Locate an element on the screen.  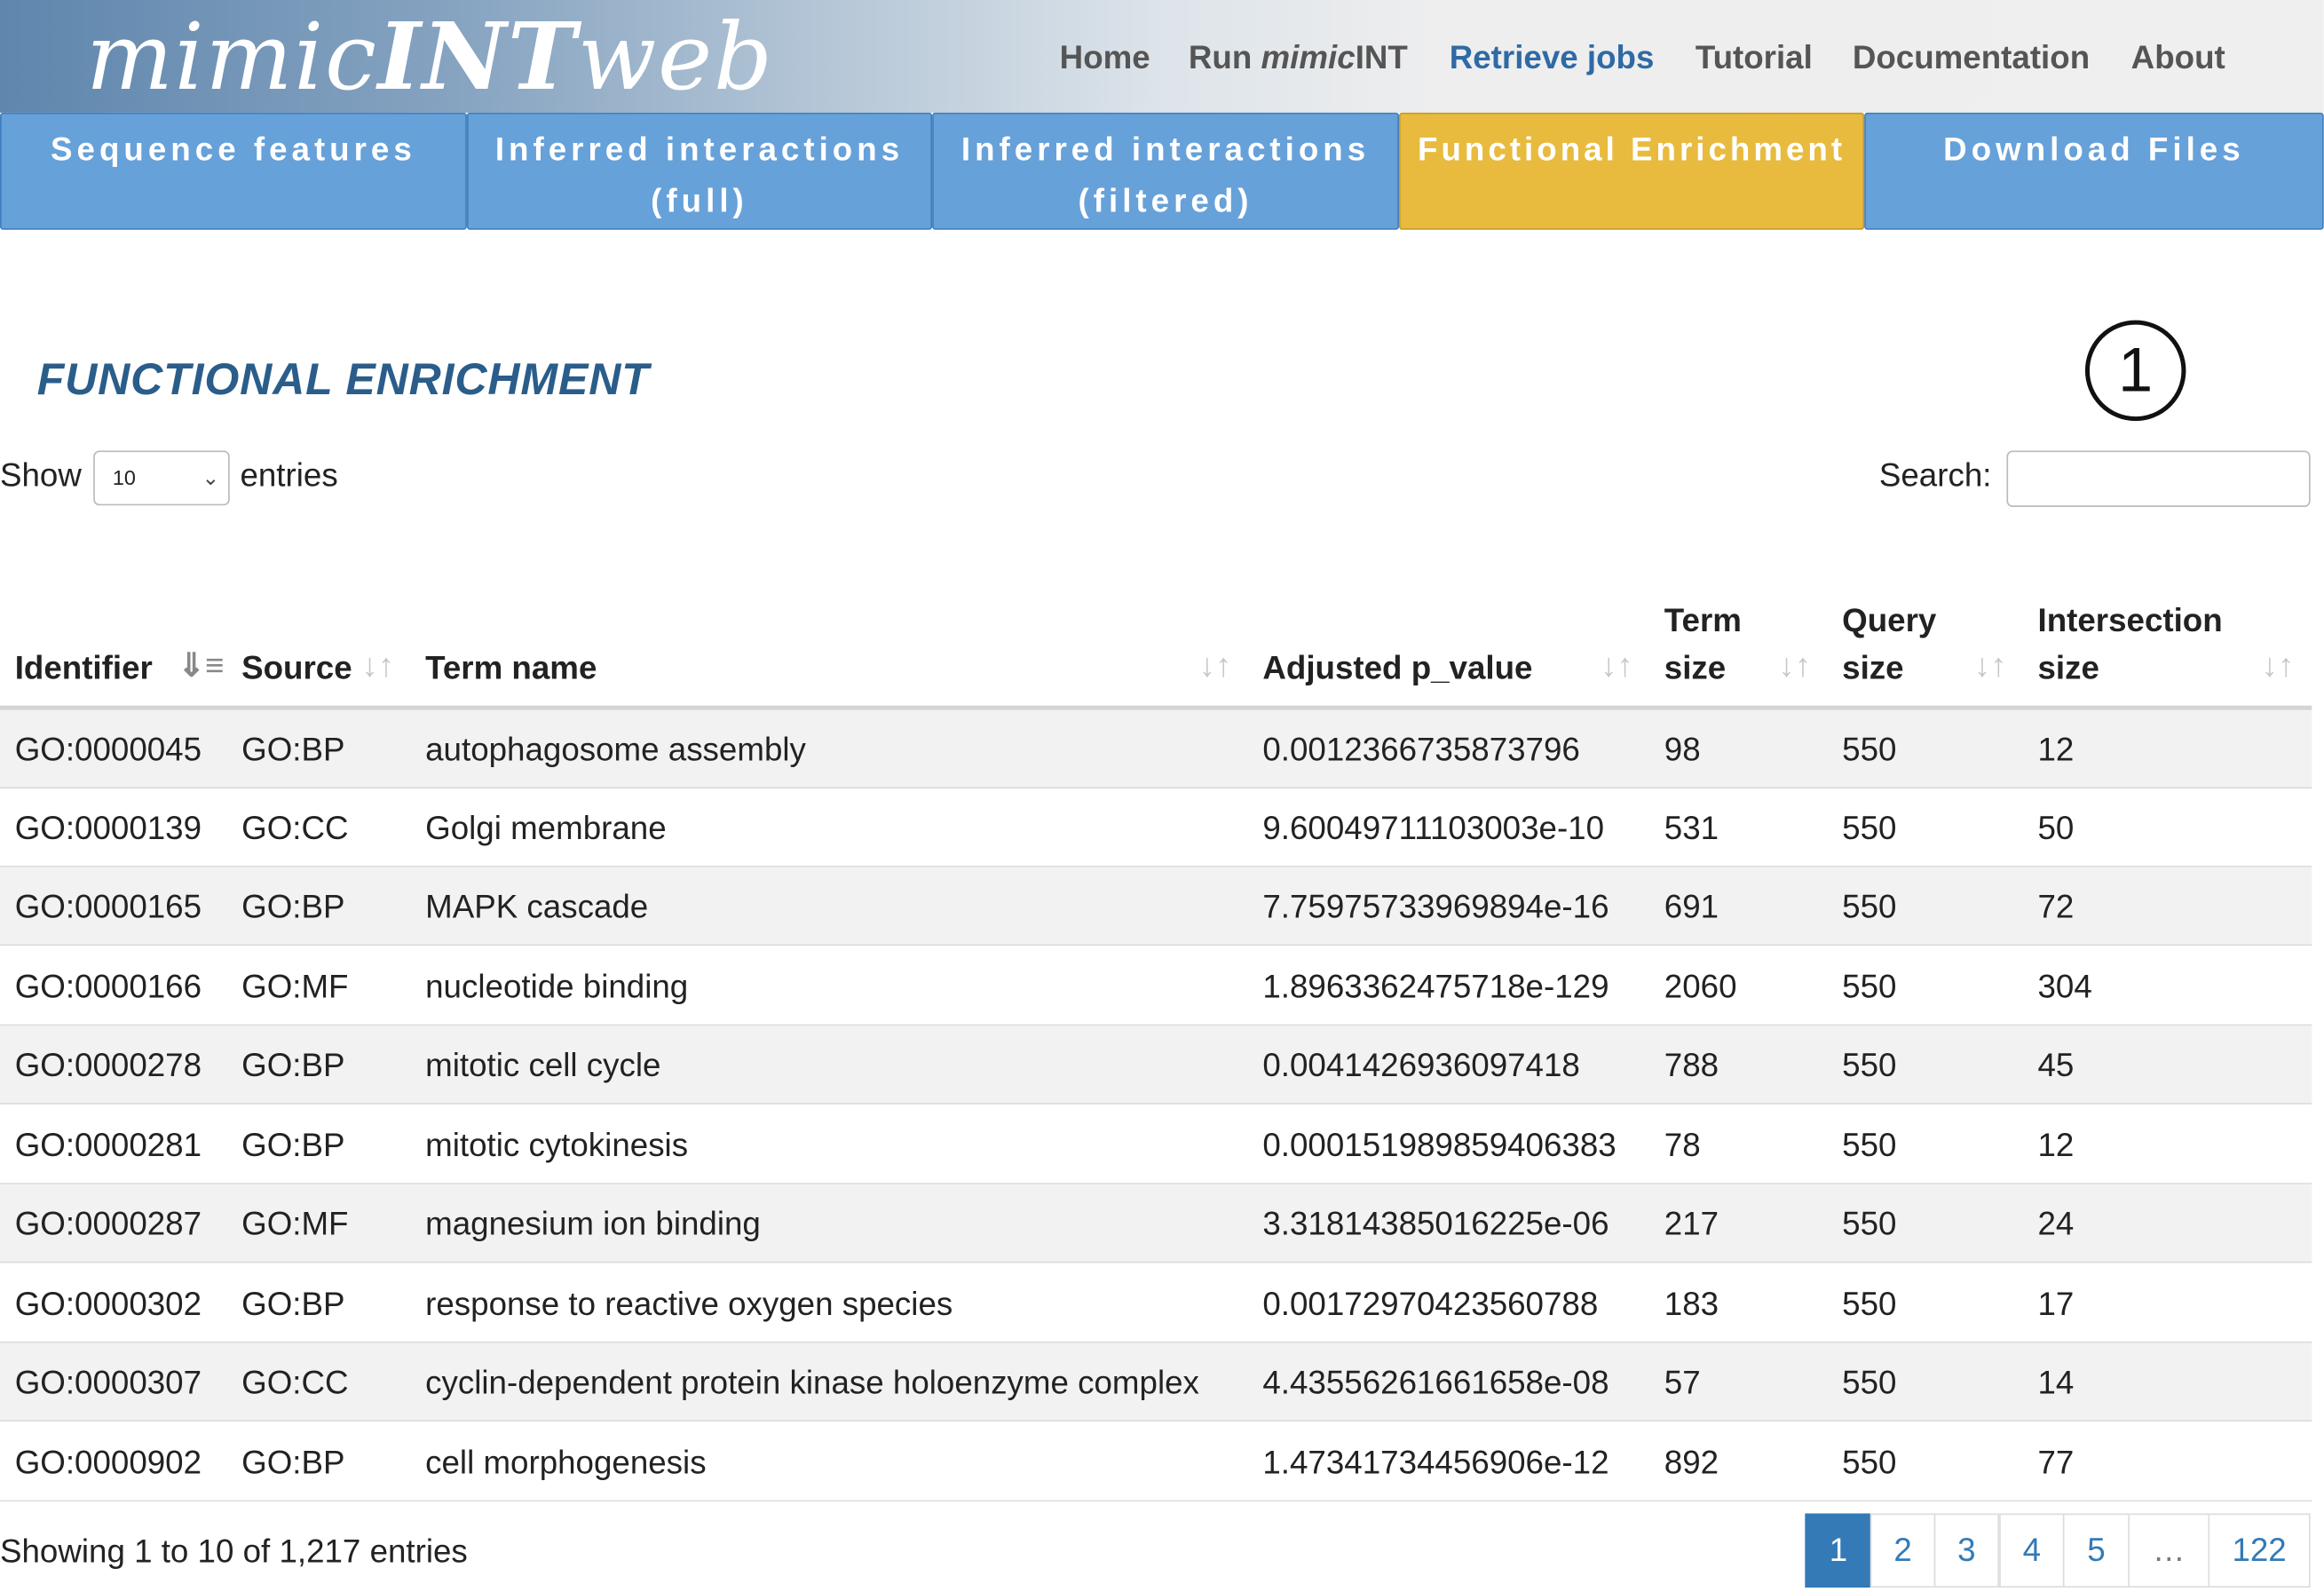
cell-intersection-size: 14 is located at coordinates (2056, 1382).